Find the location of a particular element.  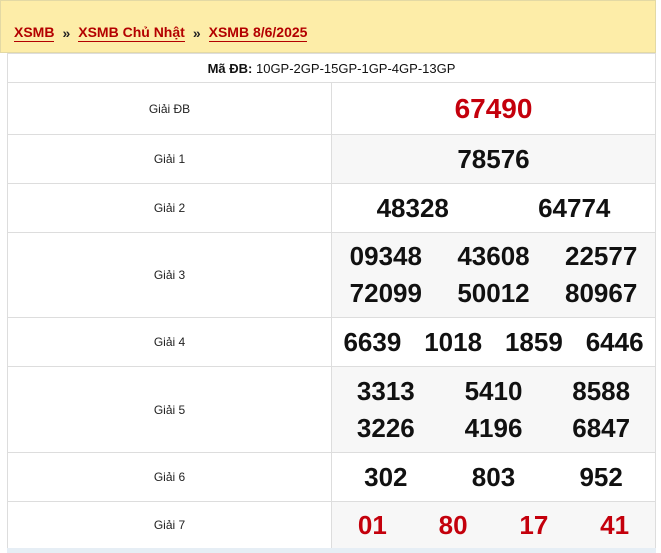

breadcrumb-link-xsmb-date: XSMB 8/6/2025 is located at coordinates (258, 33).